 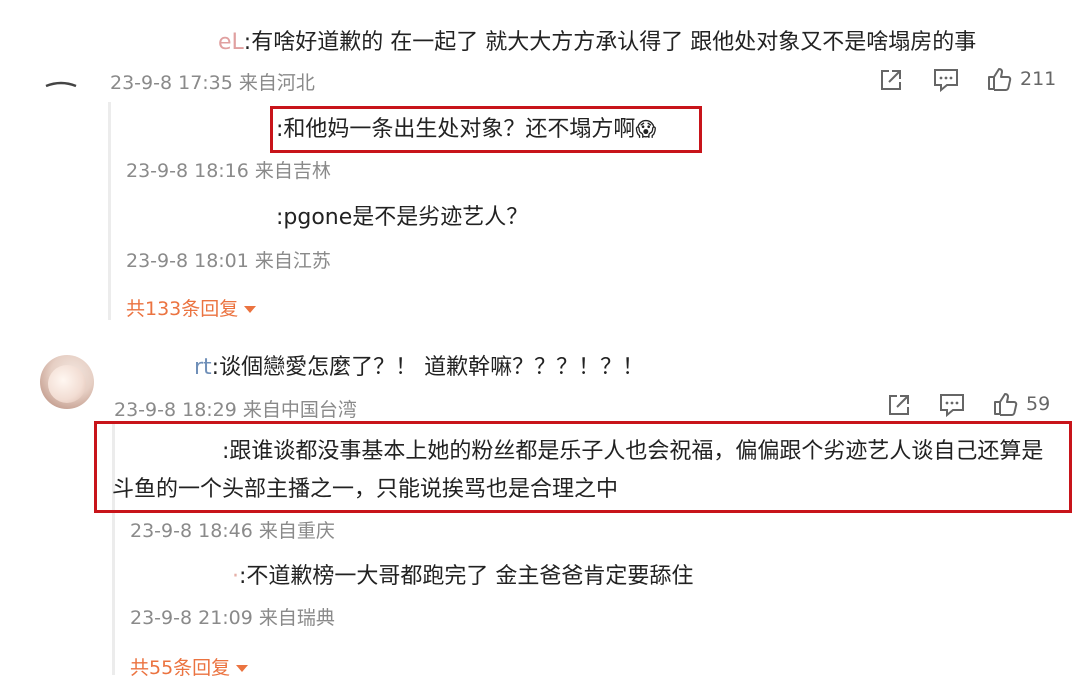 What do you see at coordinates (633, 451) in the screenshot?
I see `reply-2-1-line1: :跟谁谈都没事基本上她的粉丝都是乐子人也会祝福，偏偏跟个劣迹艺人谈自己还算是` at bounding box center [633, 451].